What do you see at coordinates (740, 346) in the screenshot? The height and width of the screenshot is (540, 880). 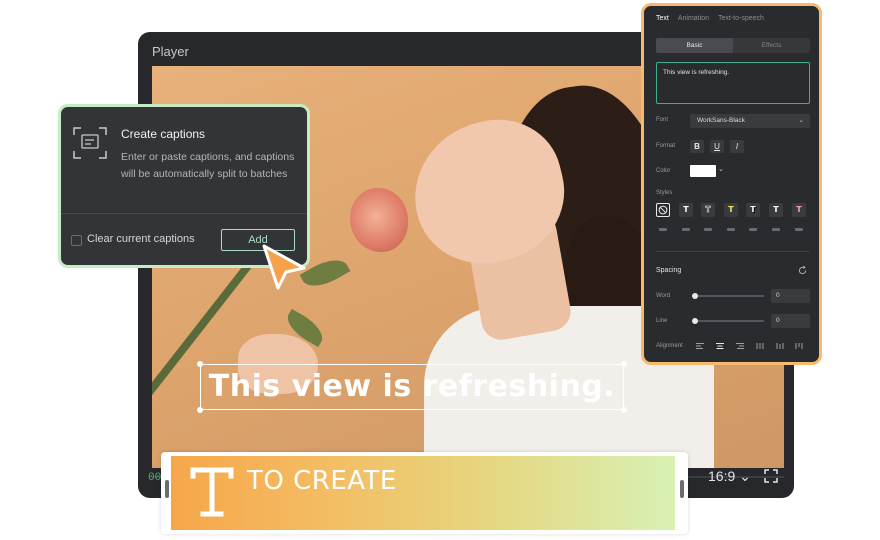 I see `align-right-icon` at bounding box center [740, 346].